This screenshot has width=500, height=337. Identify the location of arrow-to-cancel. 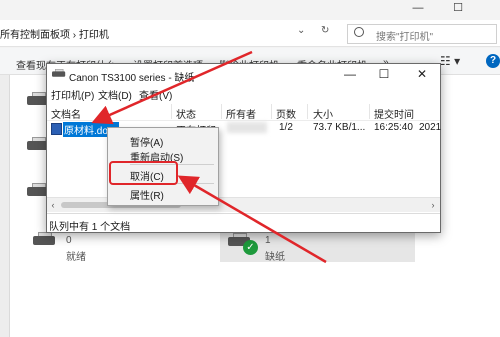
(252, 219).